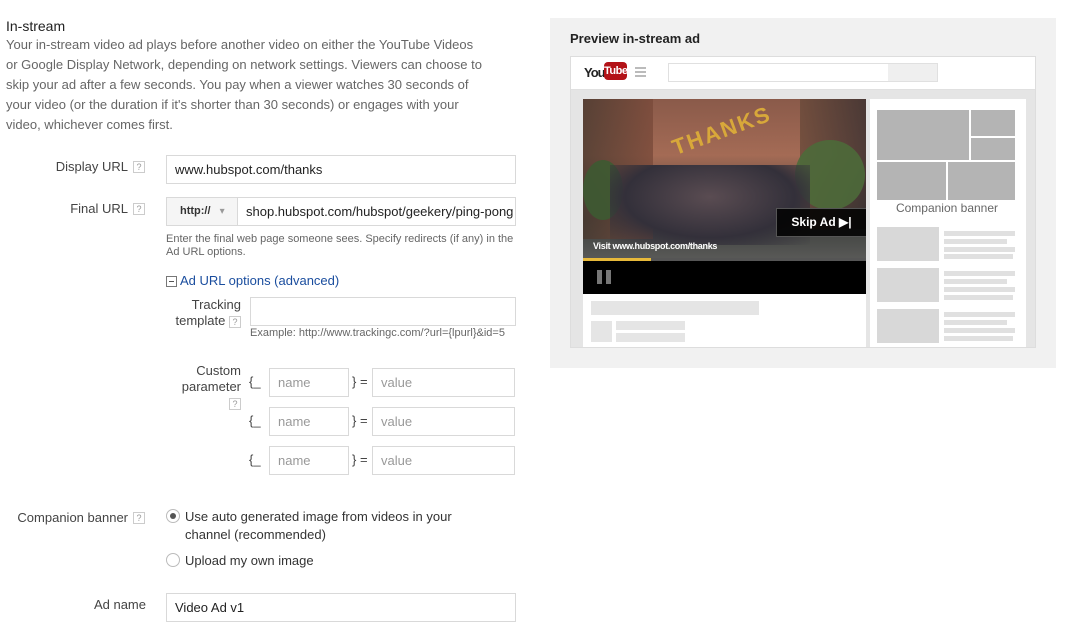 The image size is (1078, 635). What do you see at coordinates (341, 607) in the screenshot?
I see `ad-name-input: Video Ad v1` at bounding box center [341, 607].